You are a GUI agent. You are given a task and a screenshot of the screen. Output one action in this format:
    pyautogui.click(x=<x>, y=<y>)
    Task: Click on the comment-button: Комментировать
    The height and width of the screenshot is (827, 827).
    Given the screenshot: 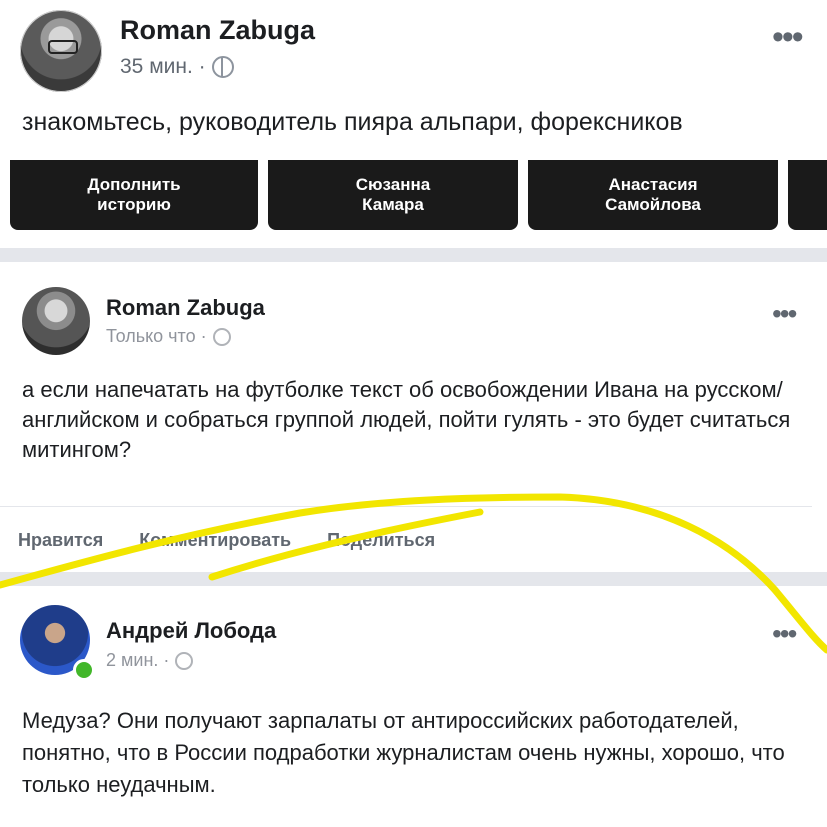 What is the action you would take?
    pyautogui.click(x=215, y=540)
    